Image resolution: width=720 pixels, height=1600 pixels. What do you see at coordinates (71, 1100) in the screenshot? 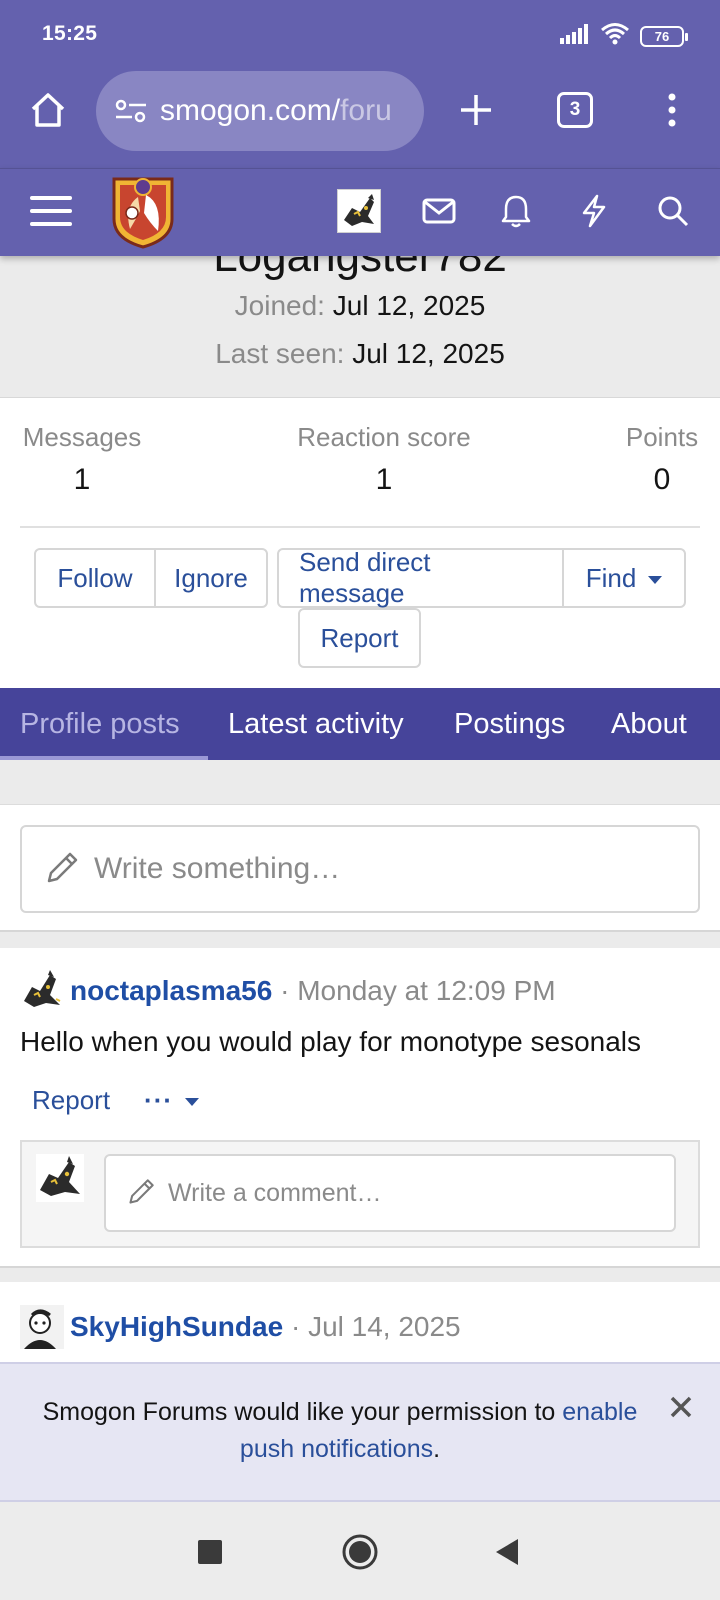
I see `post-report-link: Report` at bounding box center [71, 1100].